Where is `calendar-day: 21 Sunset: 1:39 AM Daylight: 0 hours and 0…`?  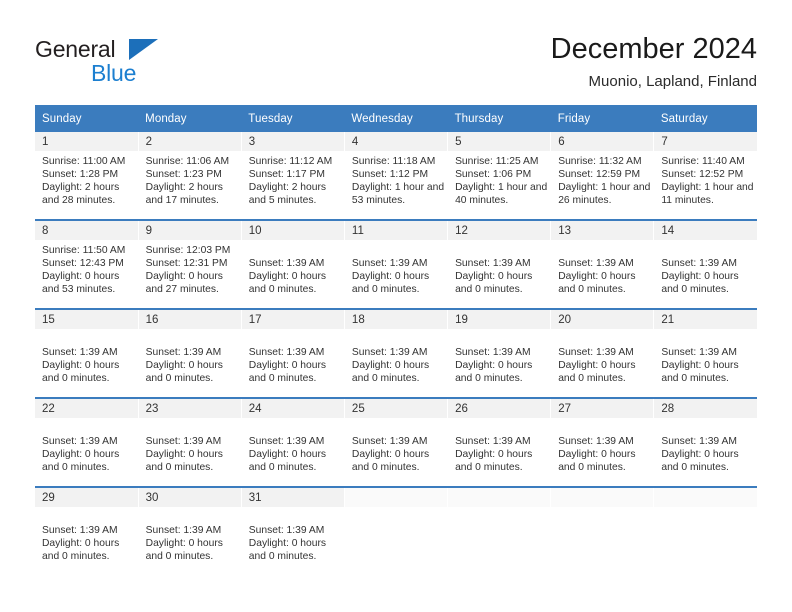
calendar-day: 21 Sunset: 1:39 AM Daylight: 0 hours and 0… is located at coordinates (705, 353).